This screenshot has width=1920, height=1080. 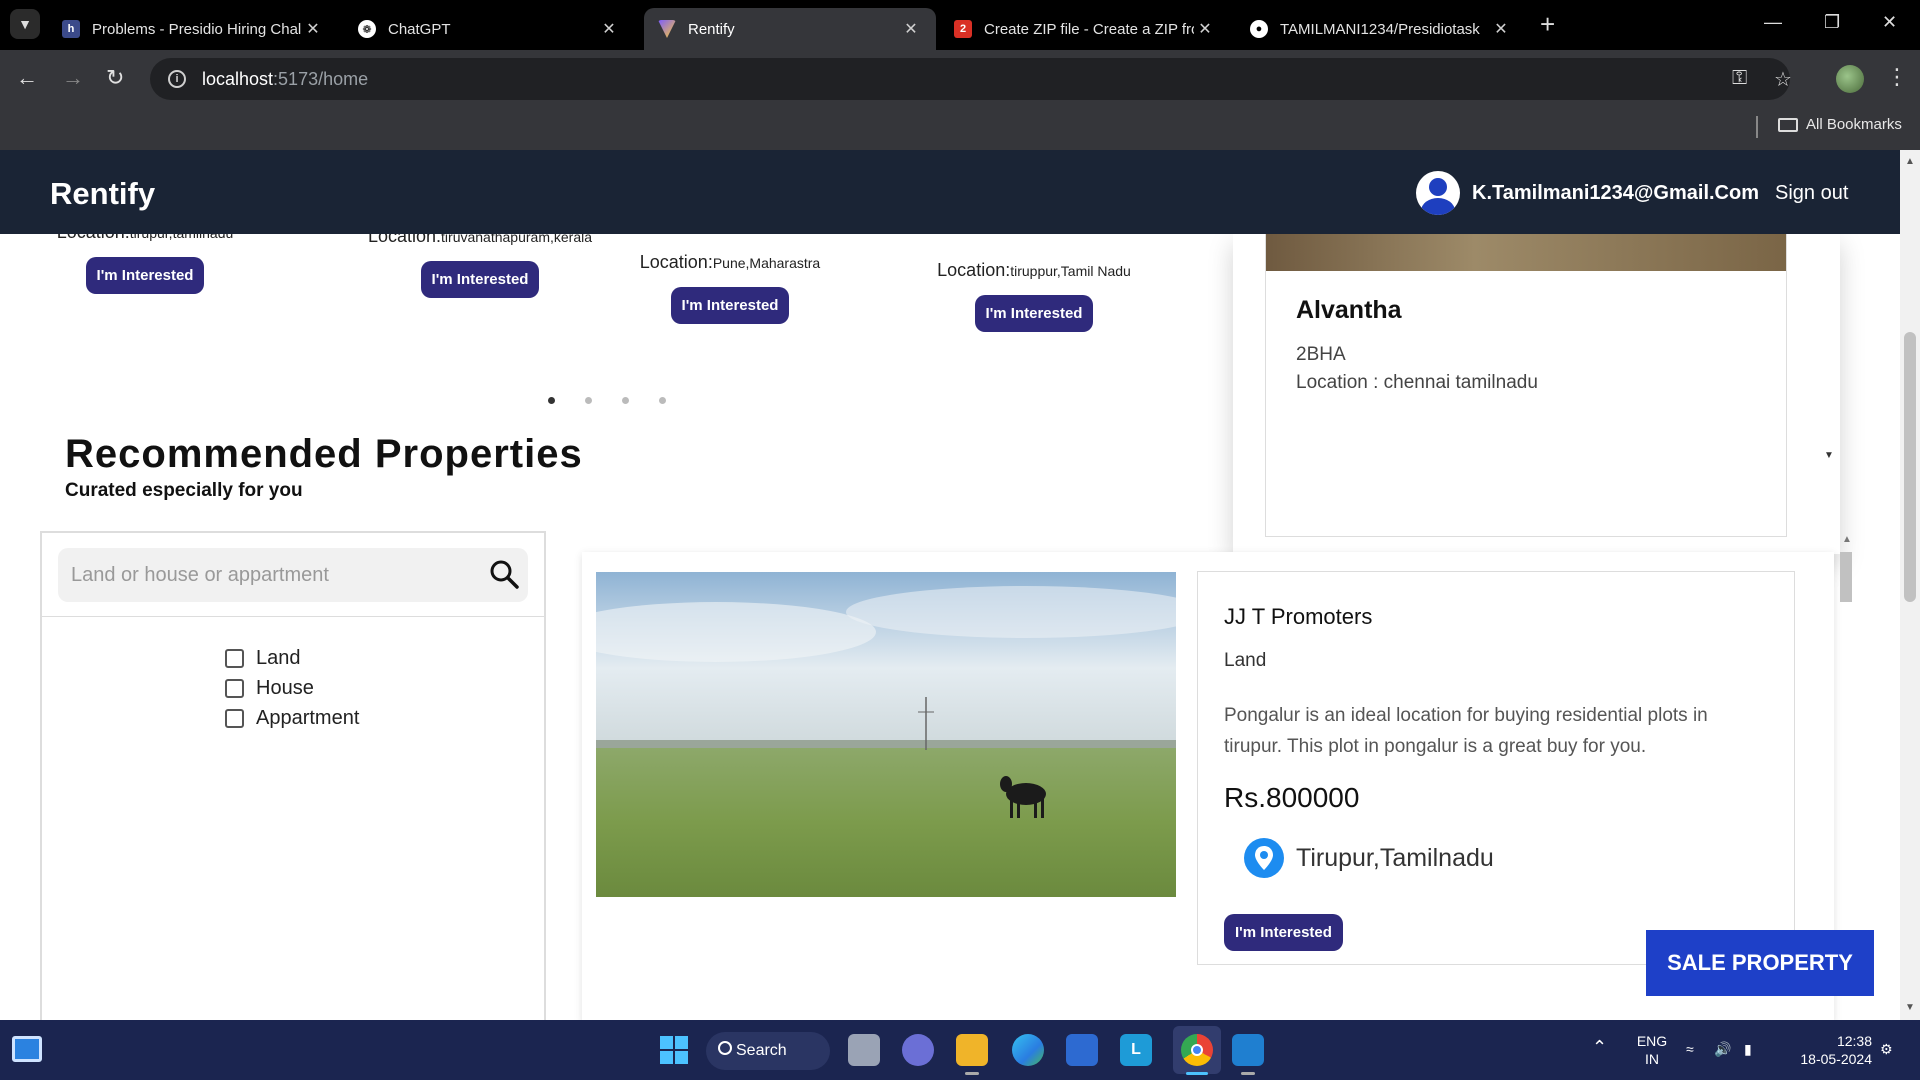 What do you see at coordinates (918, 1050) in the screenshot?
I see `meet-icon` at bounding box center [918, 1050].